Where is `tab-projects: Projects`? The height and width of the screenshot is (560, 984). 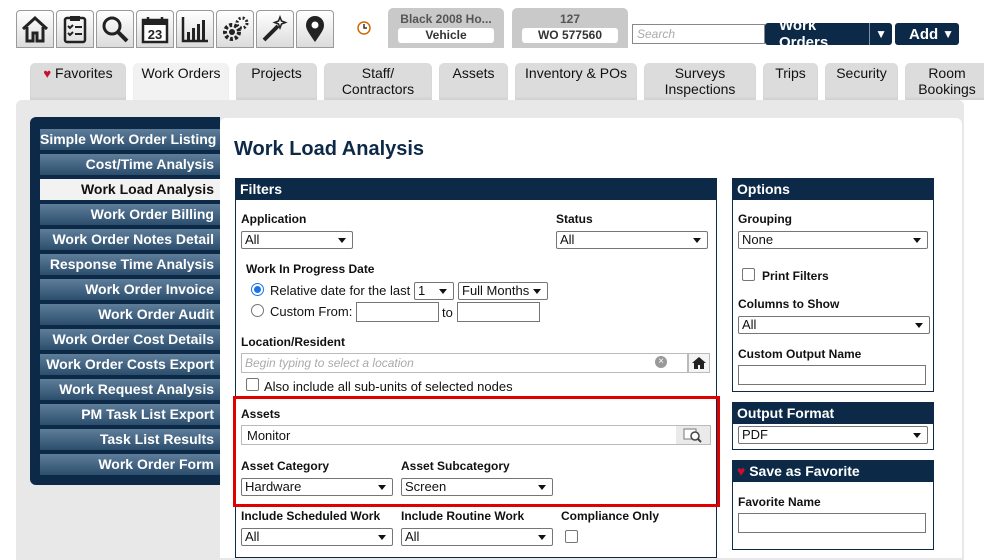
tab-projects: Projects is located at coordinates (276, 81).